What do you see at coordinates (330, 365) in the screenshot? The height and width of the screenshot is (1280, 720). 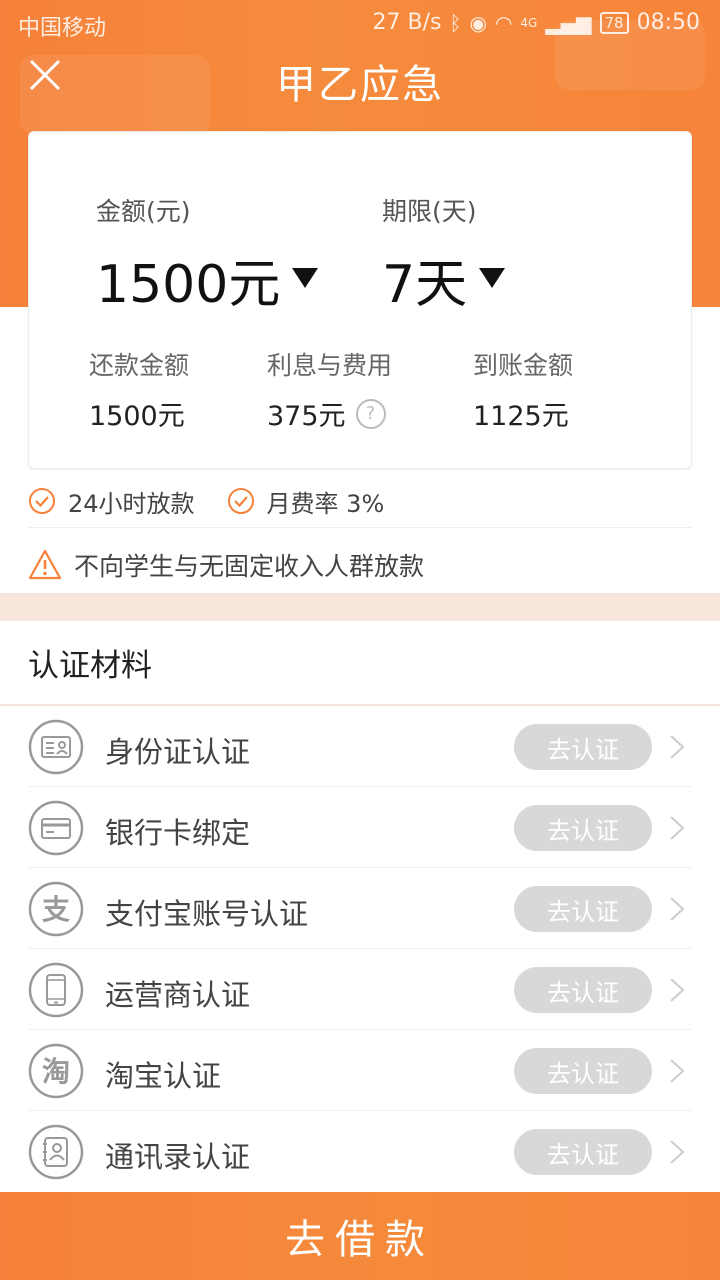 I see `fee-label: 利息与费用` at bounding box center [330, 365].